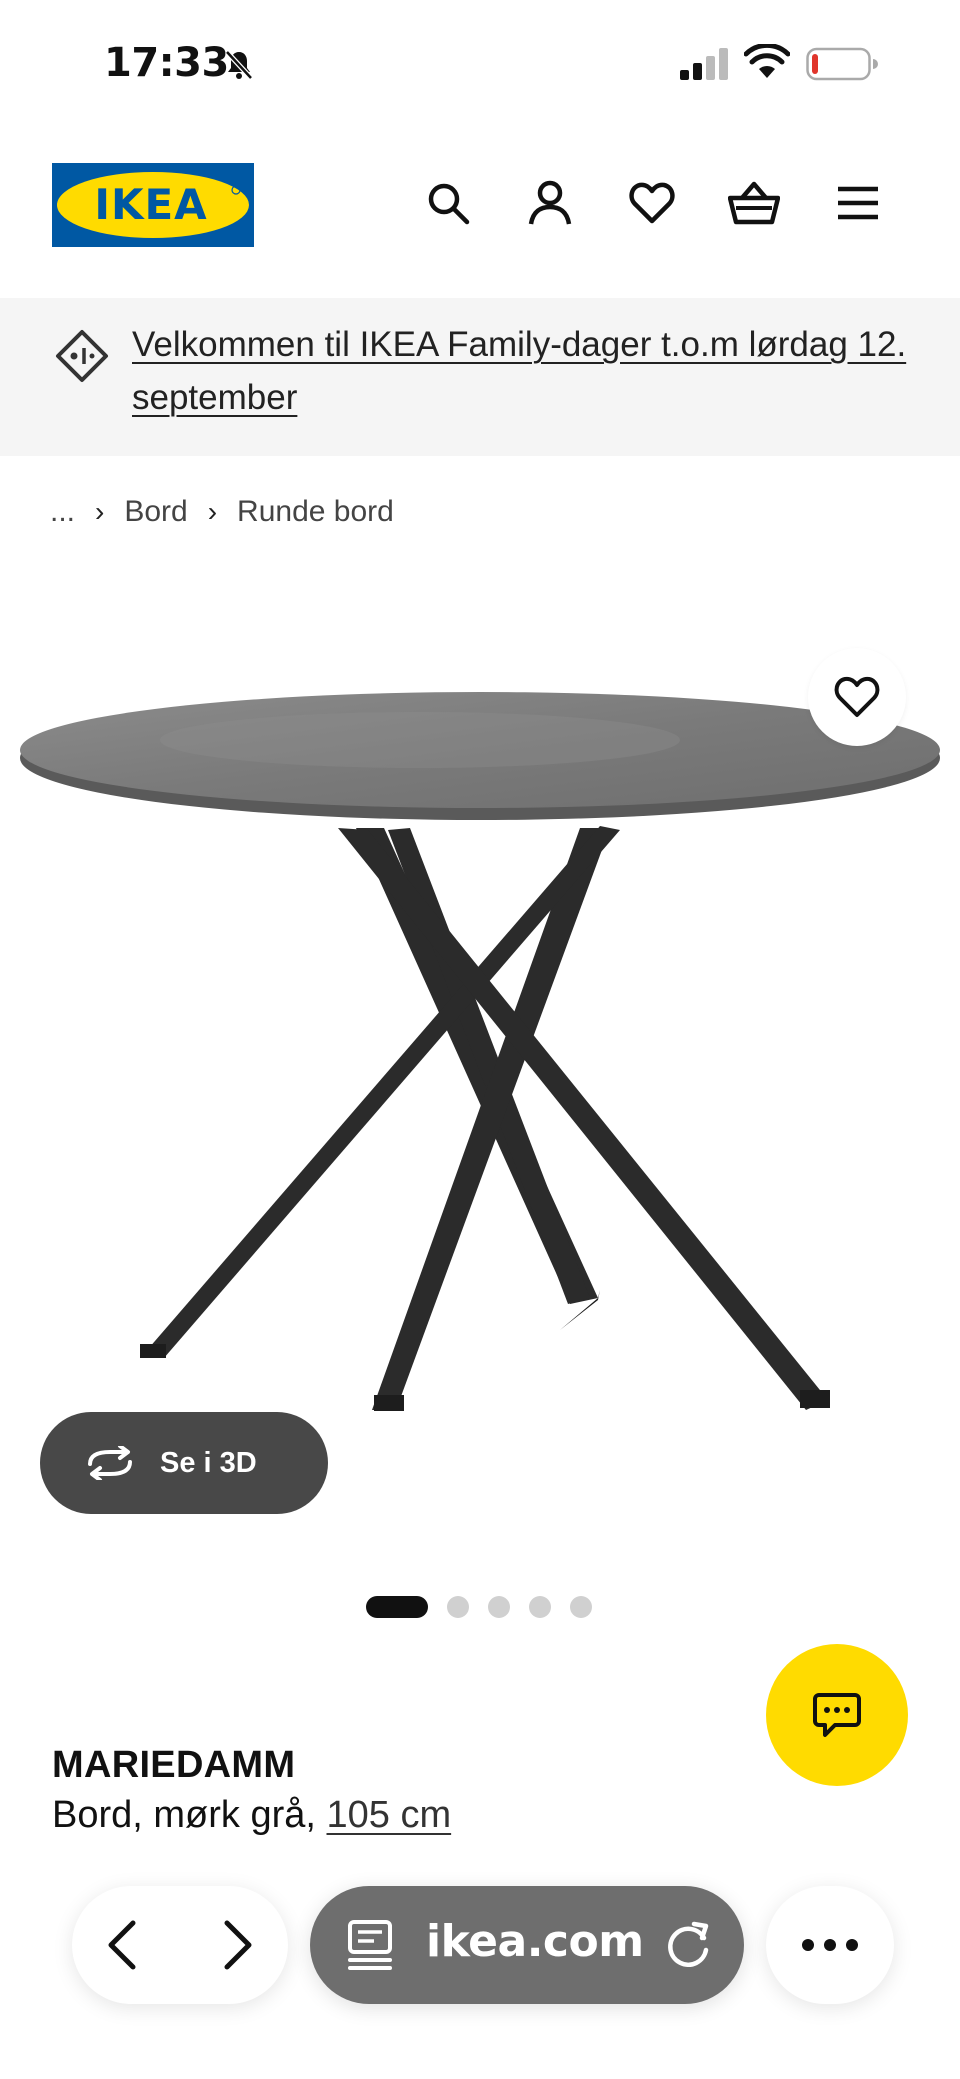 The height and width of the screenshot is (2079, 960). I want to click on more-button, so click(830, 1945).